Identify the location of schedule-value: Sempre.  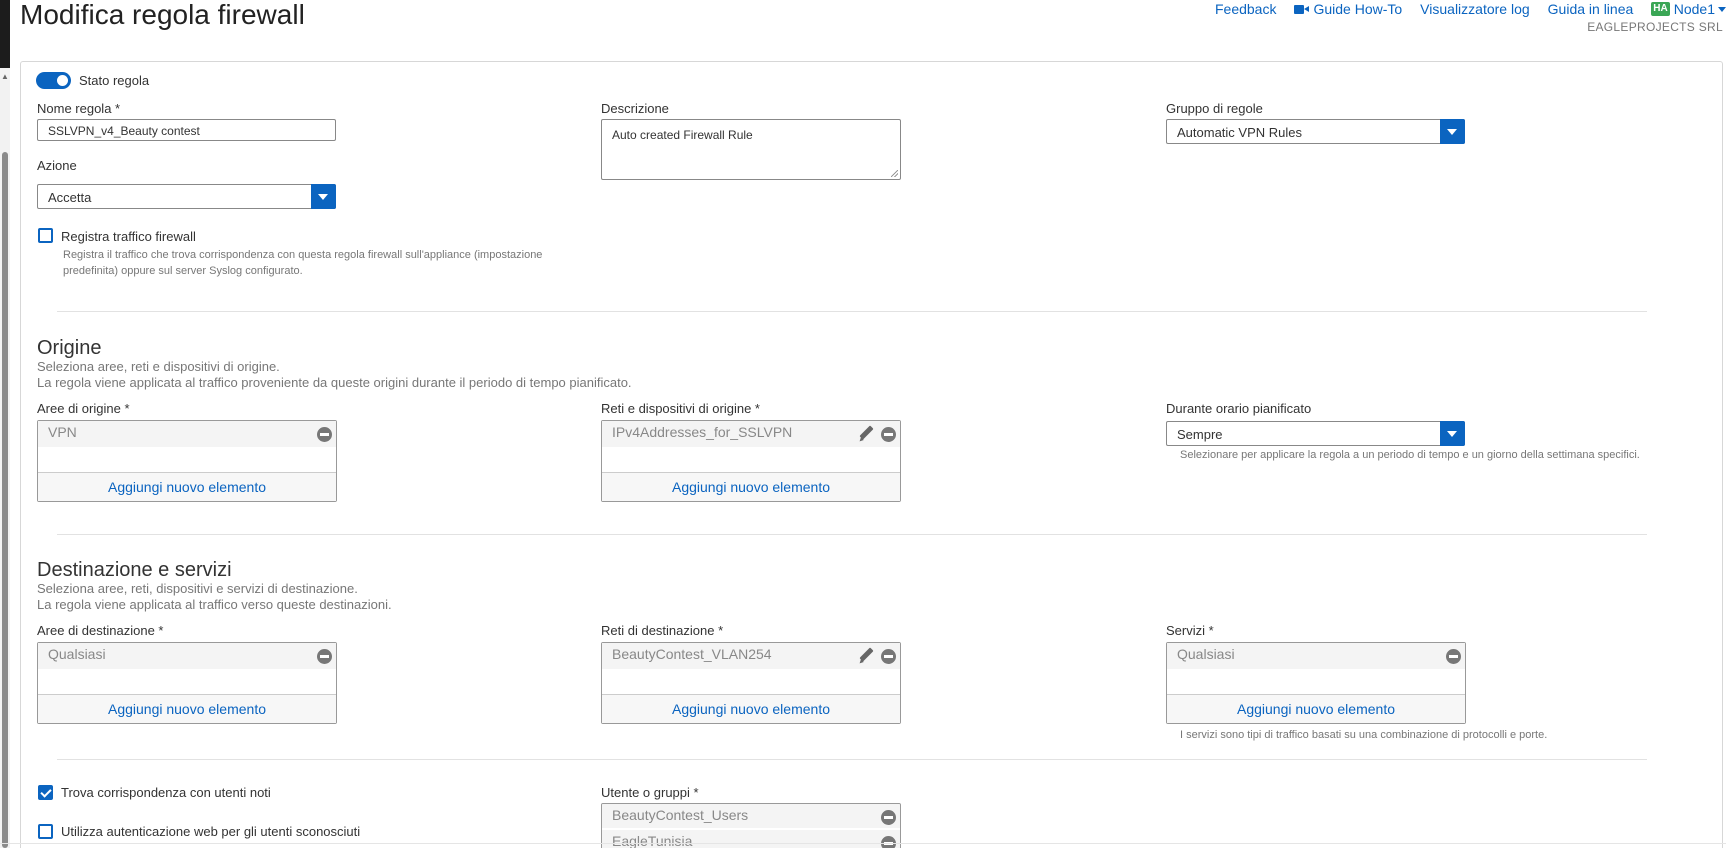
(1200, 434).